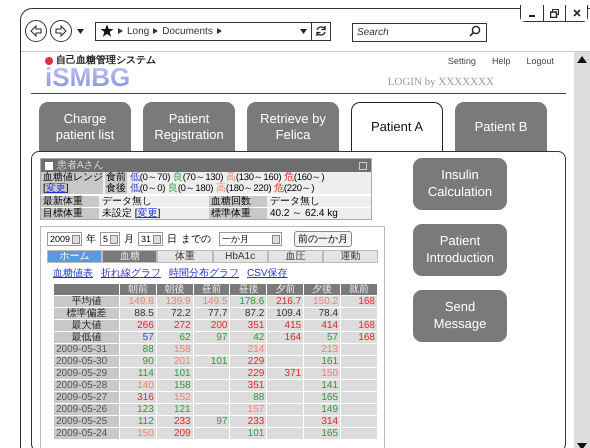  Describe the element at coordinates (196, 239) in the screenshot. I see `until-label: までの` at that location.